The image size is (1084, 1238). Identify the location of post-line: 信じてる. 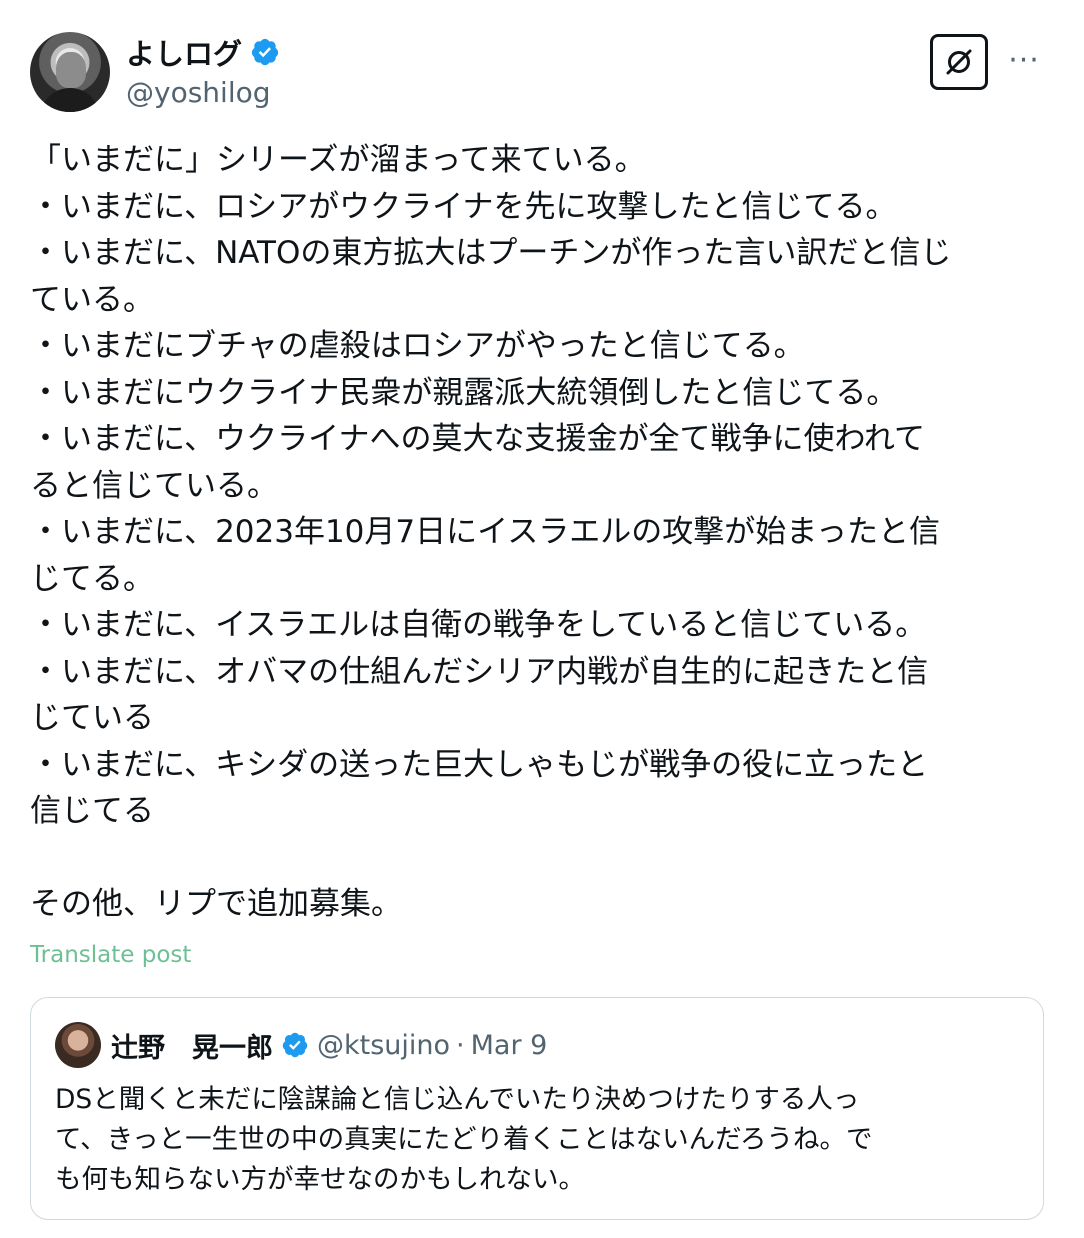
(92, 811).